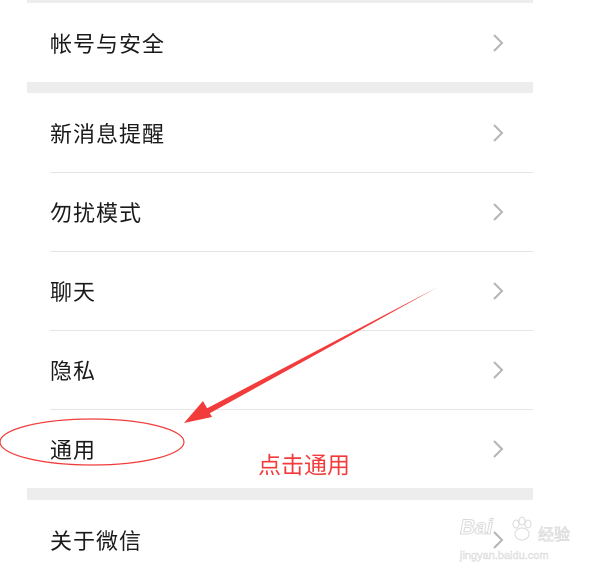 This screenshot has width=599, height=579. Describe the element at coordinates (96, 542) in the screenshot. I see `settings-item-label: 关于微信` at that location.